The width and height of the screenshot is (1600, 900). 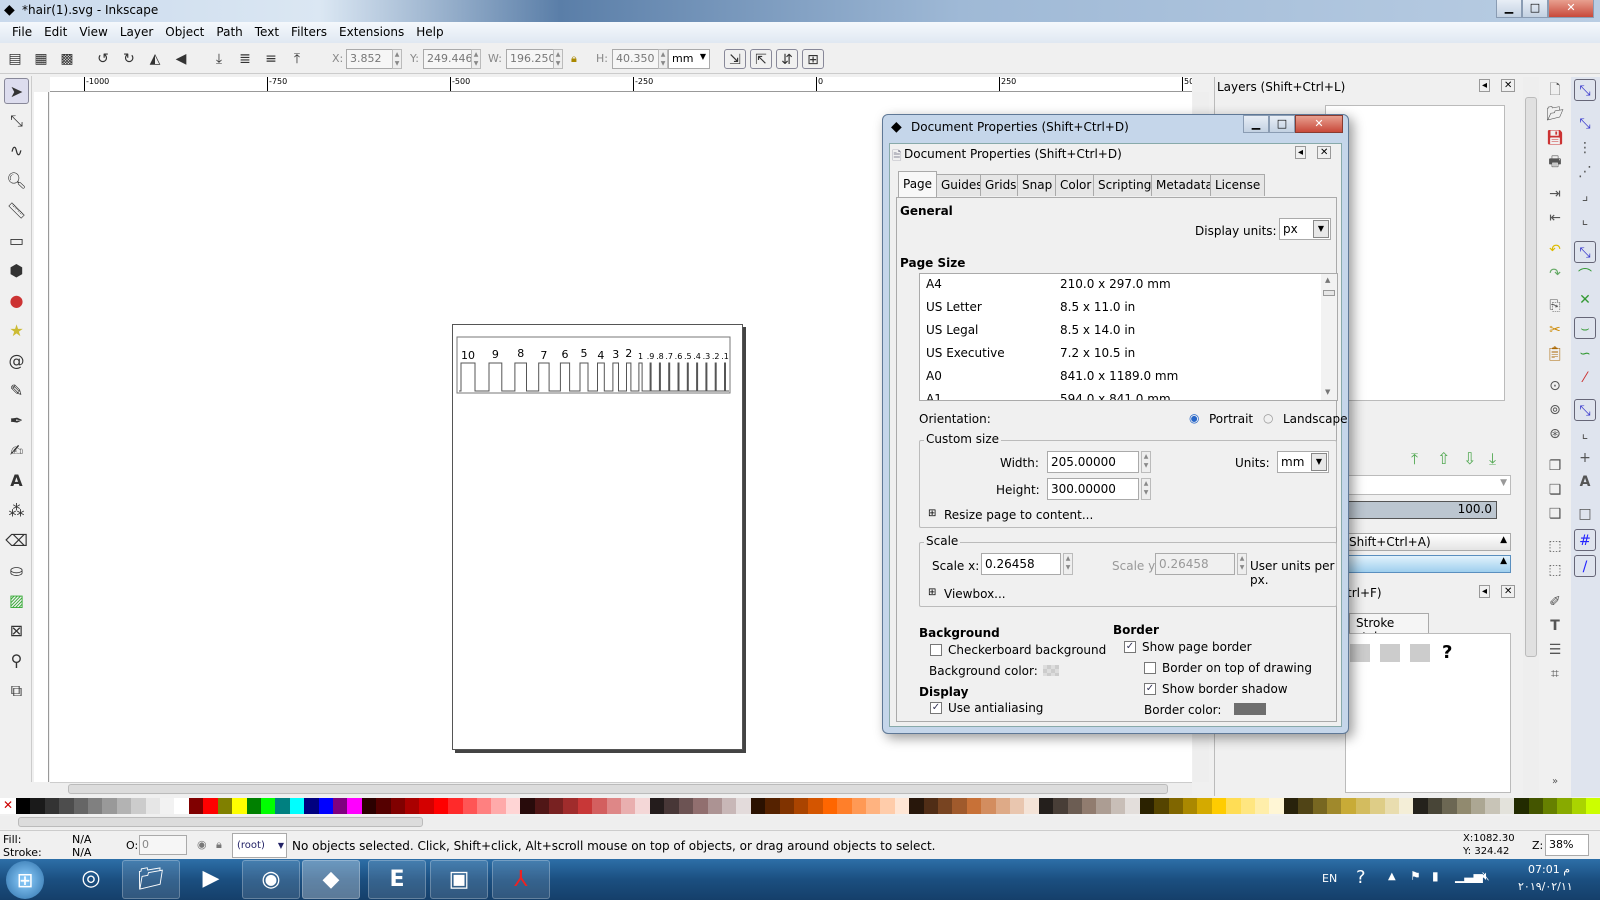 I want to click on show-page-border-label: Show page border, so click(x=1197, y=647).